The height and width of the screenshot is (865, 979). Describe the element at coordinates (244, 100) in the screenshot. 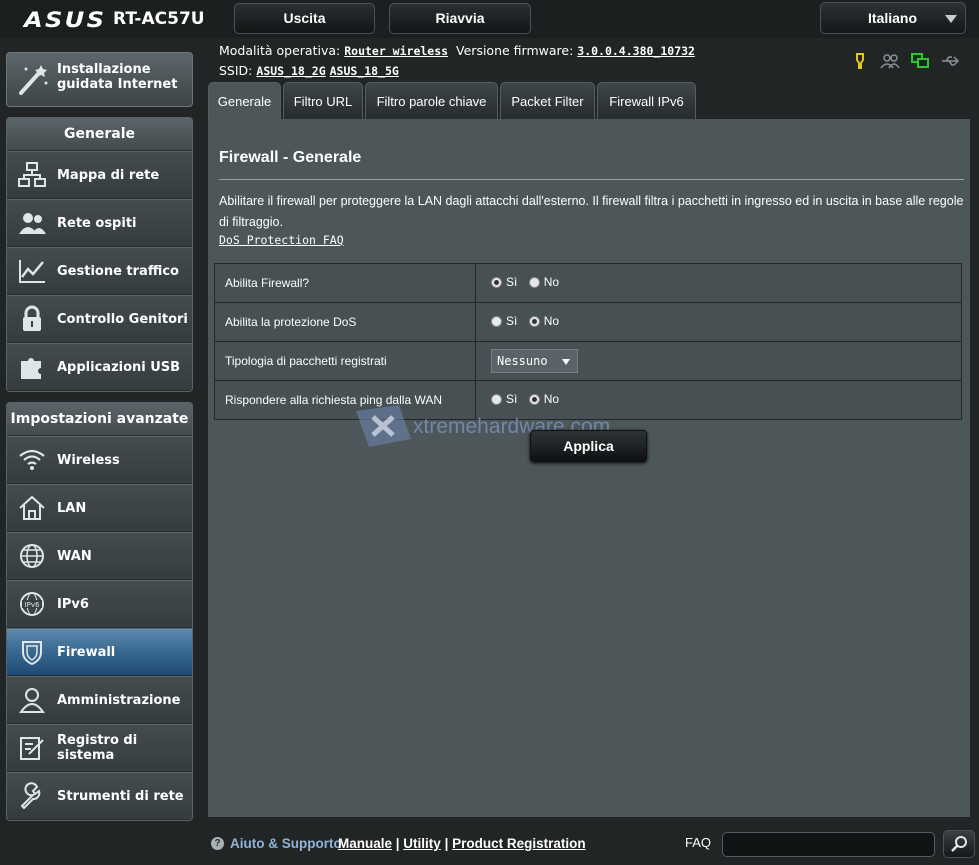

I see `tab-general: Generale` at that location.